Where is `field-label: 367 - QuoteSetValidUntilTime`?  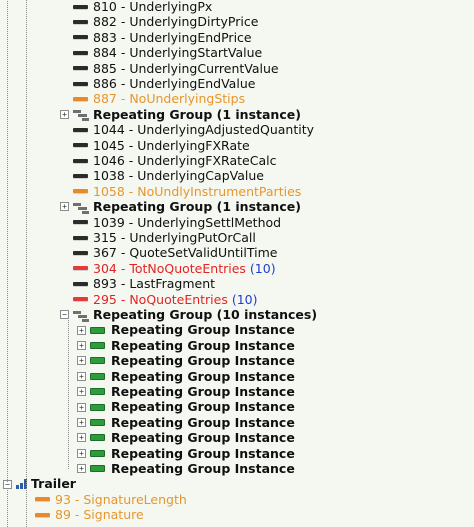 field-label: 367 - QuoteSetValidUntilTime is located at coordinates (185, 253).